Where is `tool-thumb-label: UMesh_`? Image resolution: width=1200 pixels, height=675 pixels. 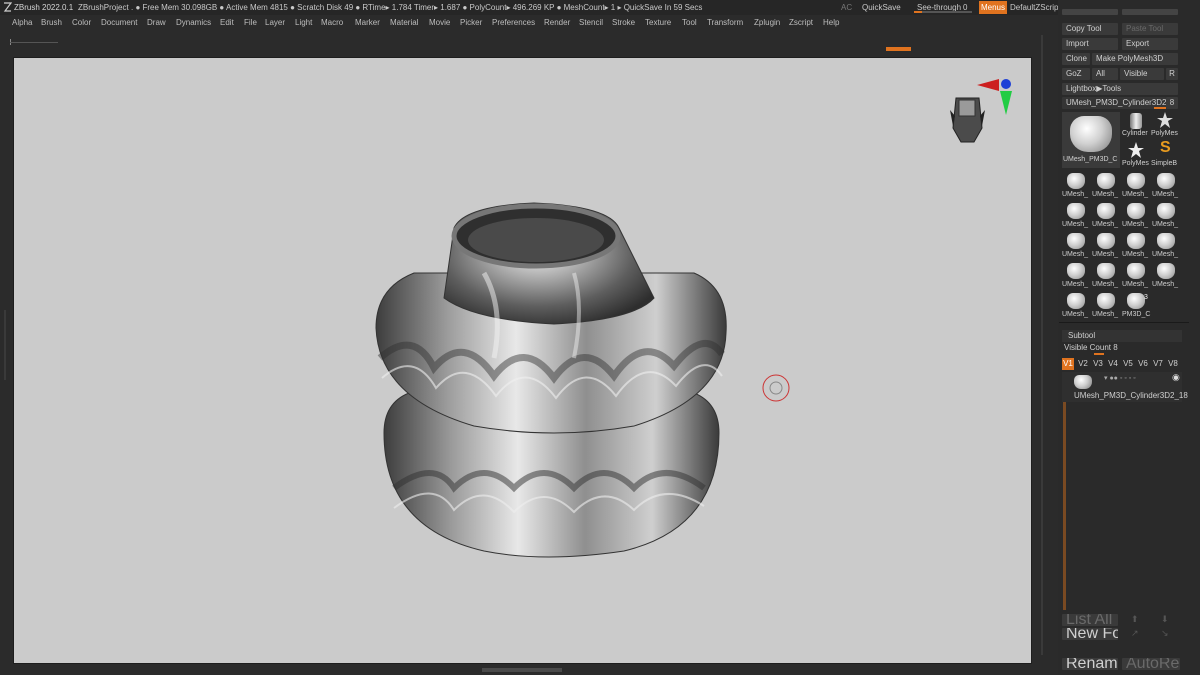 tool-thumb-label: UMesh_ is located at coordinates (1165, 194).